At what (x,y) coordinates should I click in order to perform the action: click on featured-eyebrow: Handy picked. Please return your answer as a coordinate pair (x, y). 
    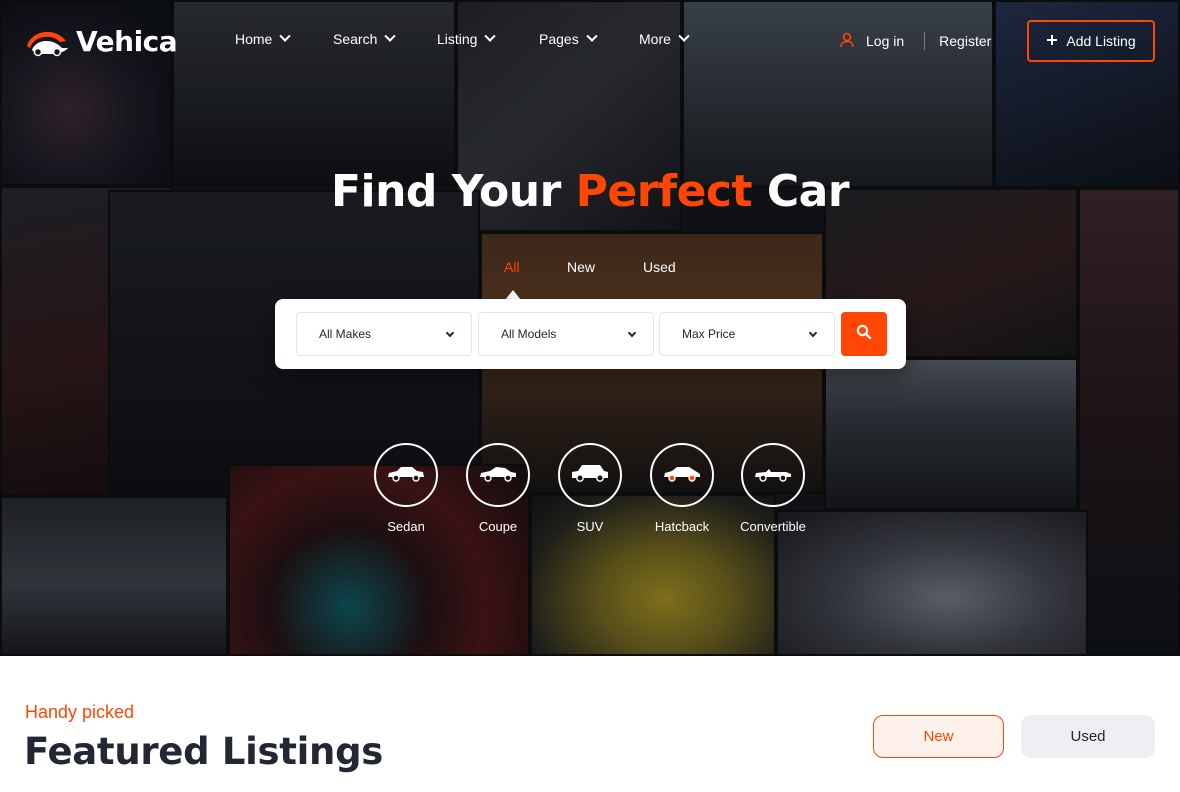
    Looking at the image, I should click on (80, 712).